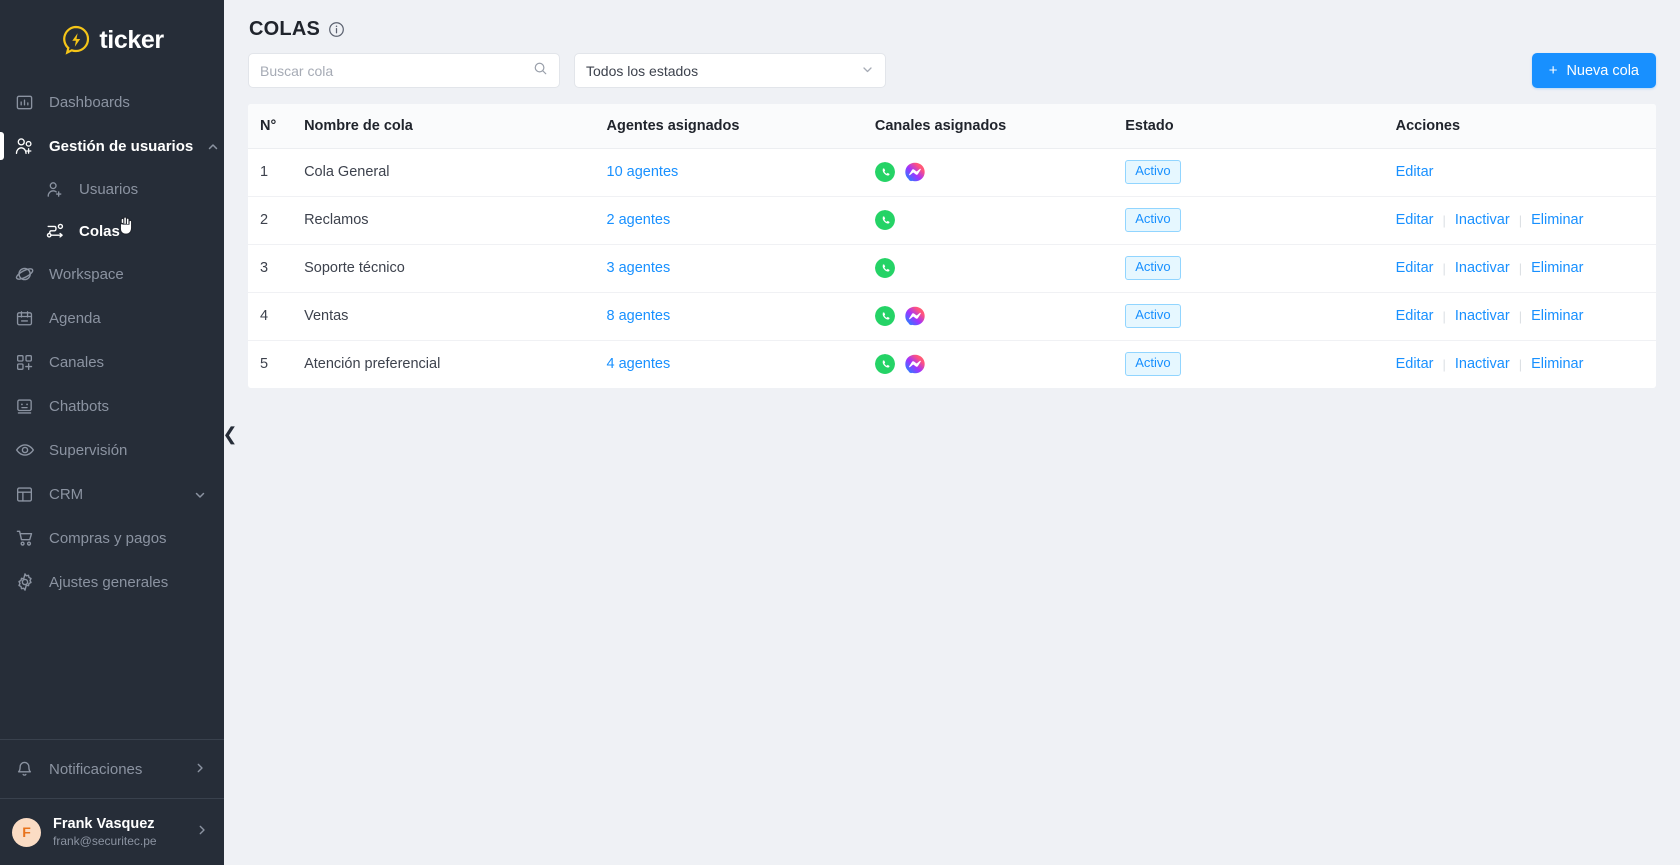 Image resolution: width=1680 pixels, height=865 pixels. I want to click on status-filter-select: Todos los estados, so click(730, 70).